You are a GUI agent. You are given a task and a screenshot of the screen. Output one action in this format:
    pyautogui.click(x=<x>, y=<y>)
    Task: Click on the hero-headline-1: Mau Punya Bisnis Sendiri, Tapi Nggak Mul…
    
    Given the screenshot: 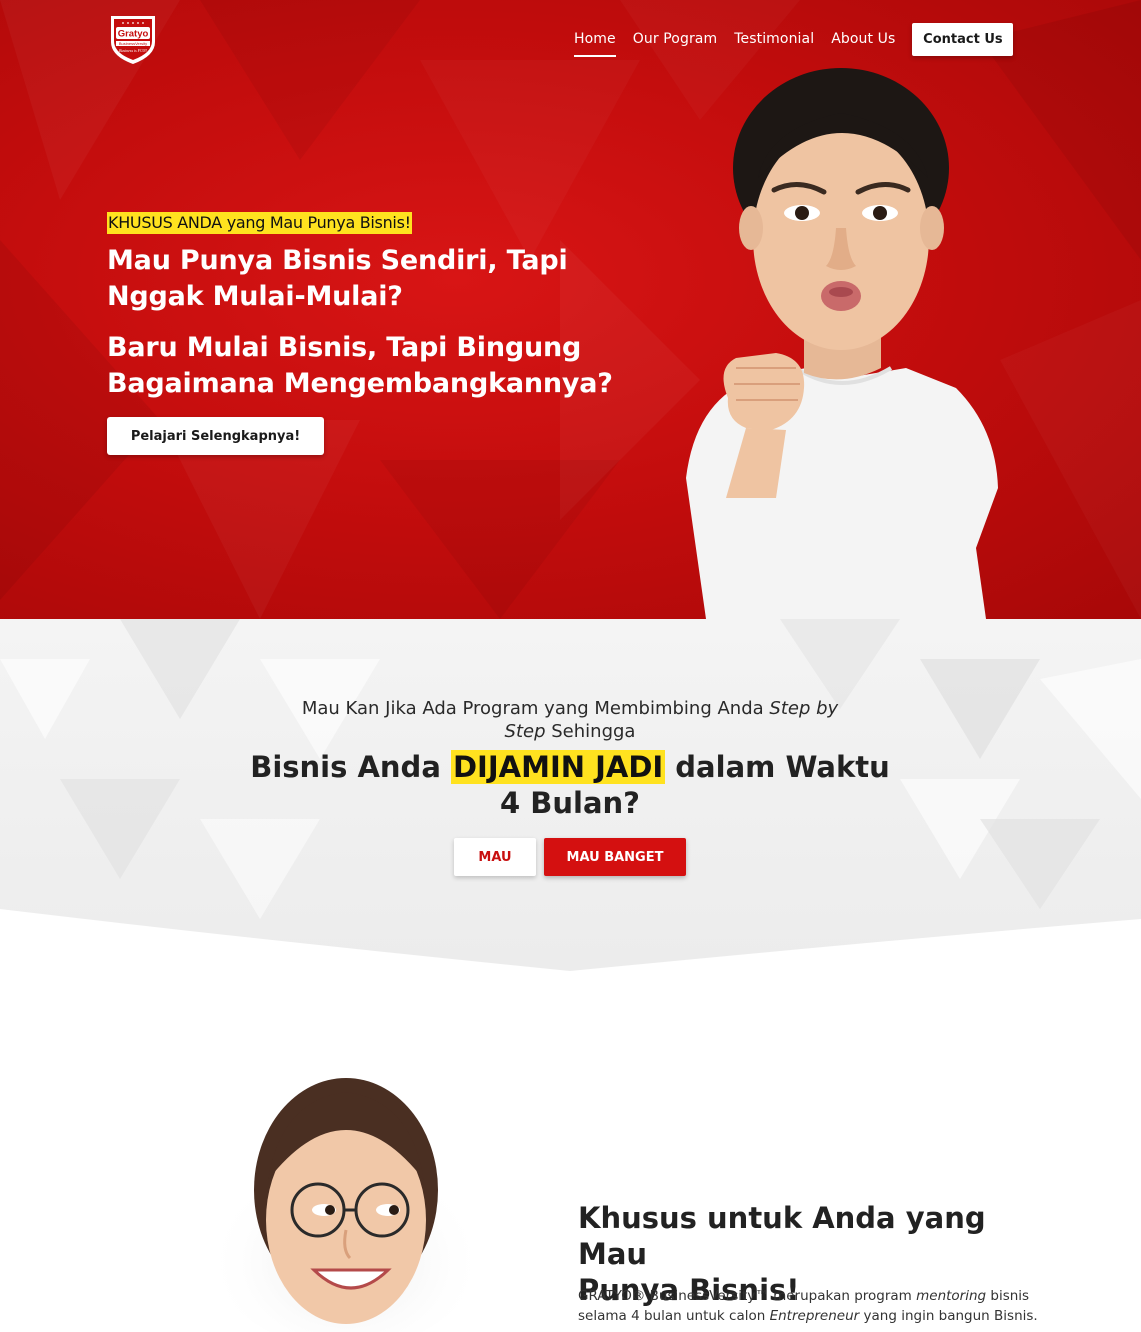 What is the action you would take?
    pyautogui.click(x=387, y=279)
    